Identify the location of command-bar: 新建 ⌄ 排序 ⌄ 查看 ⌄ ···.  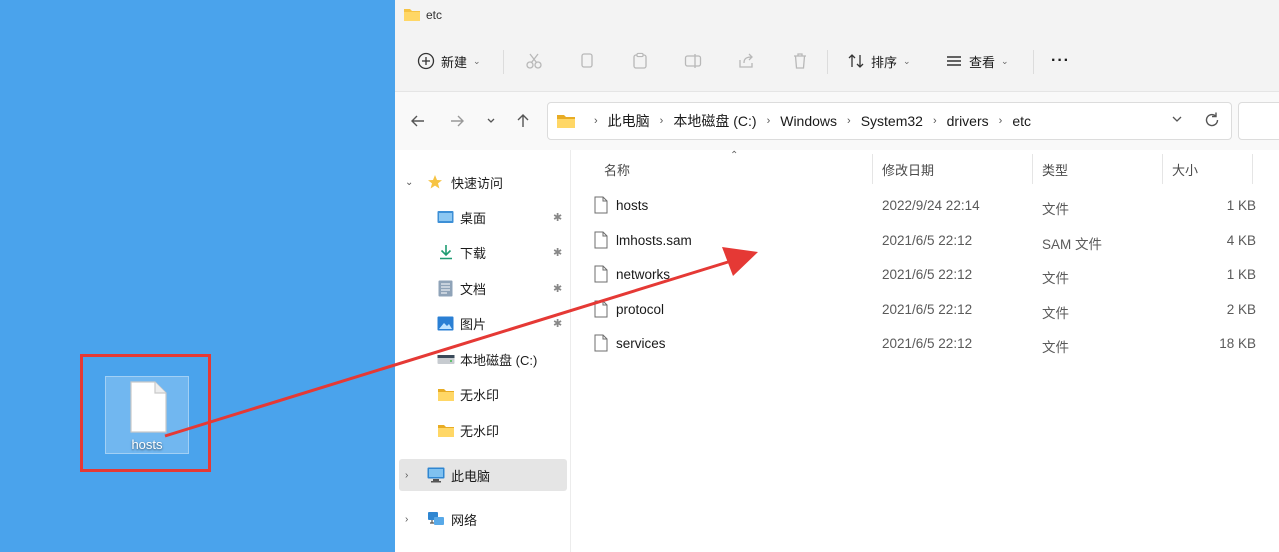
(837, 61).